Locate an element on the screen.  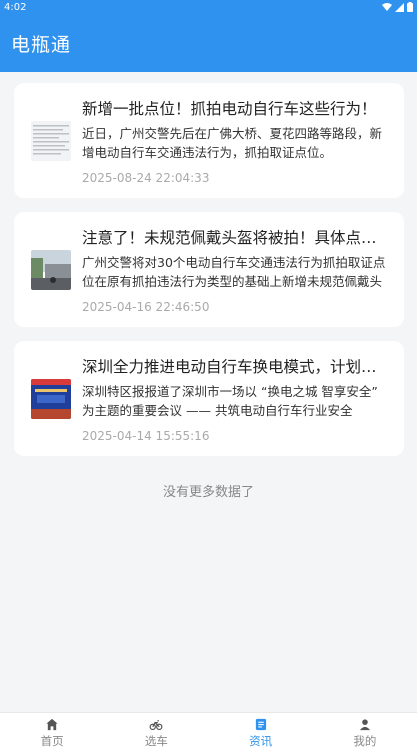
article-date: 2025-08-24 22:04:33 is located at coordinates (146, 178).